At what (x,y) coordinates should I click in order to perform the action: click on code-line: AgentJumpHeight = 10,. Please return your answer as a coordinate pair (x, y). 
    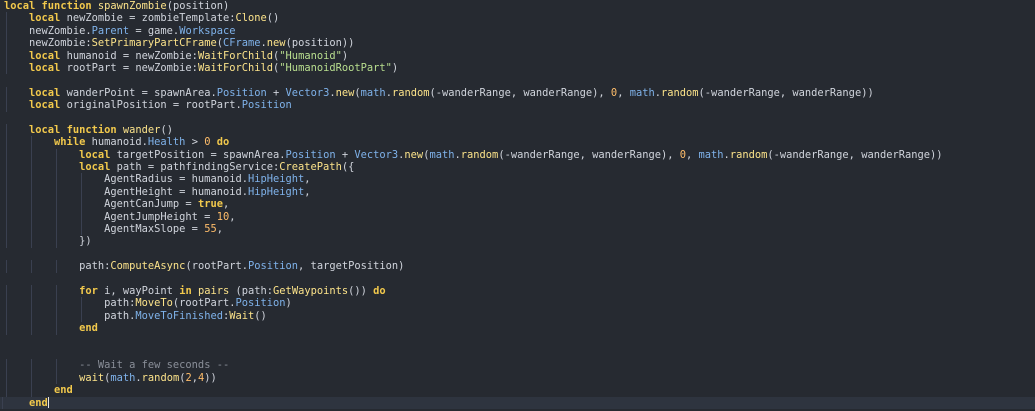
    Looking at the image, I should click on (519, 217).